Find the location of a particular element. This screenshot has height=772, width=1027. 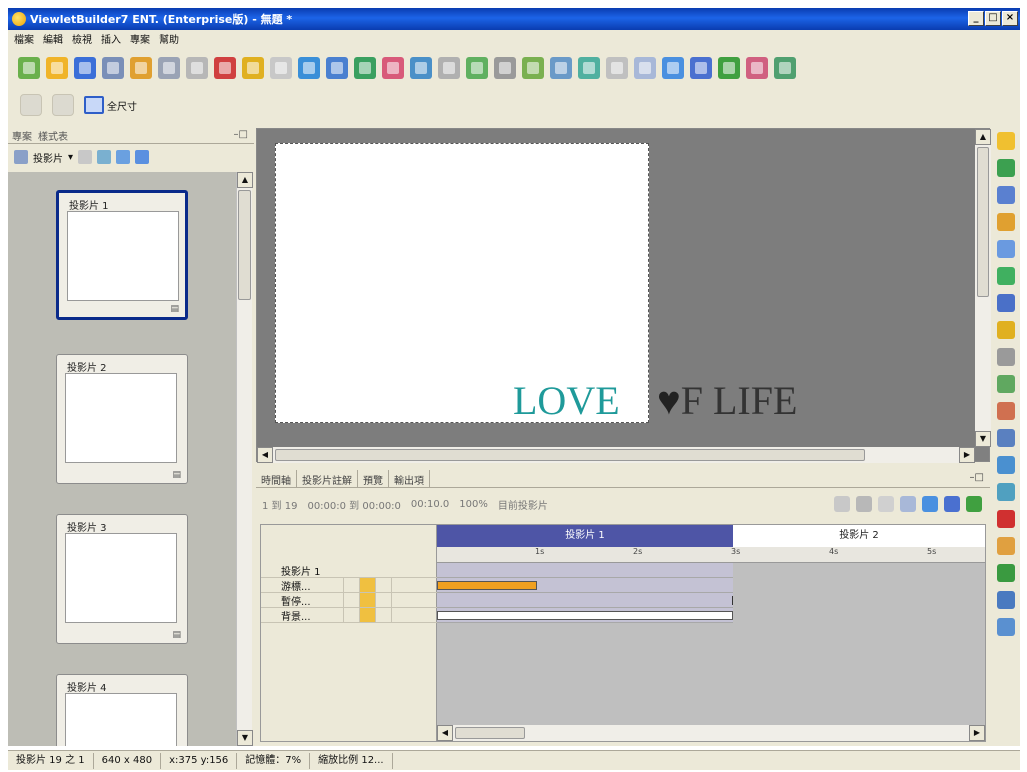

tab-timeline: 時間軸 is located at coordinates (276, 478).